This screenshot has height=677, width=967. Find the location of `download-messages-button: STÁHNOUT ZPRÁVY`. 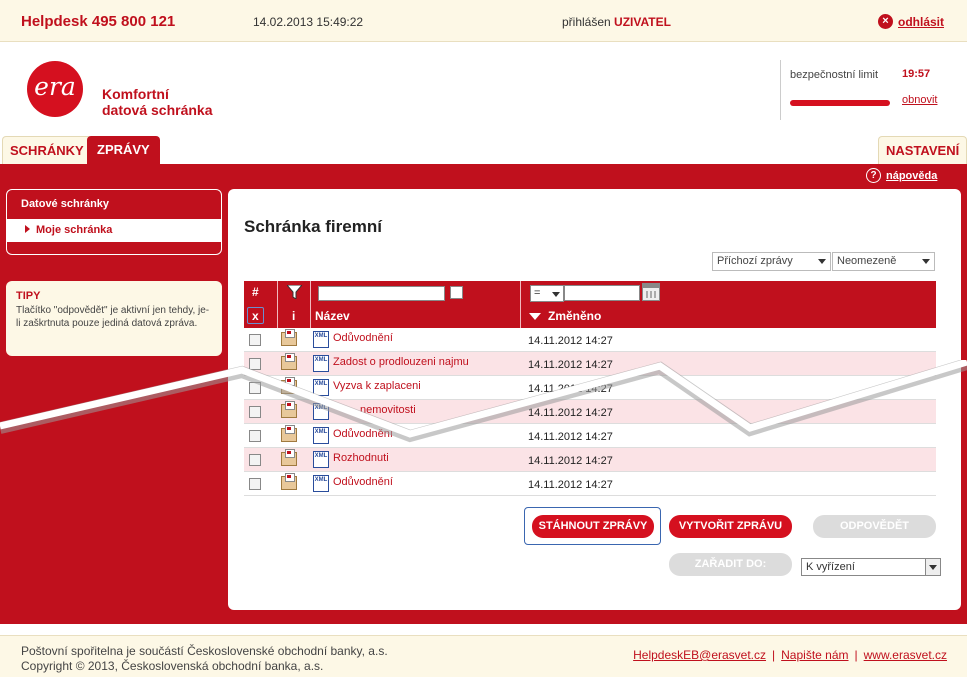

download-messages-button: STÁHNOUT ZPRÁVY is located at coordinates (593, 526).